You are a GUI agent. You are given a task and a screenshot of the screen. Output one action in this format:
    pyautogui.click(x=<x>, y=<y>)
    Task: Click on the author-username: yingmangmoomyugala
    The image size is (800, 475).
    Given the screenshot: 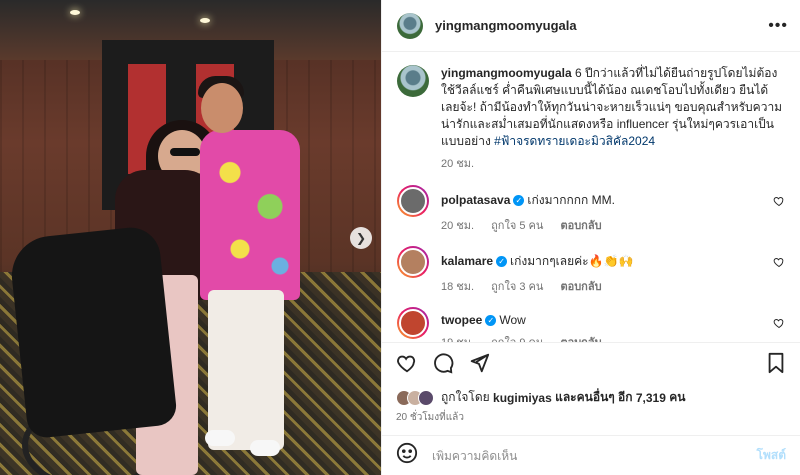 What is the action you would take?
    pyautogui.click(x=601, y=25)
    